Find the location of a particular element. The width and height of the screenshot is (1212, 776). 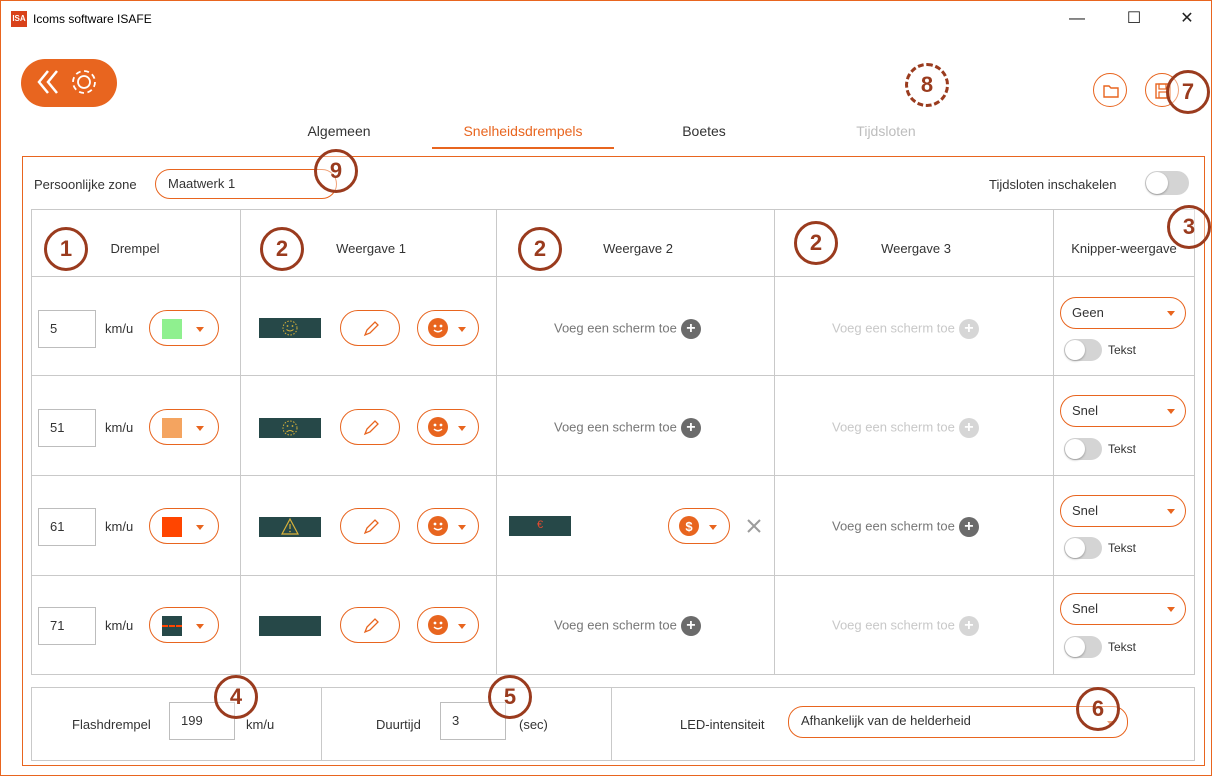

duration-unit-label: (sec) is located at coordinates (533, 724).